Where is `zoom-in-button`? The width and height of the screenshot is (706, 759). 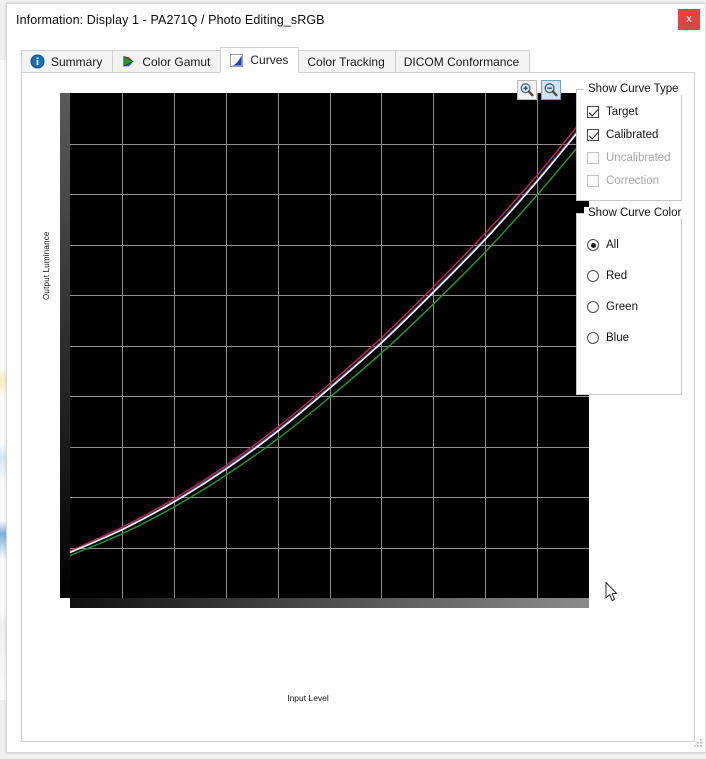 zoom-in-button is located at coordinates (527, 90).